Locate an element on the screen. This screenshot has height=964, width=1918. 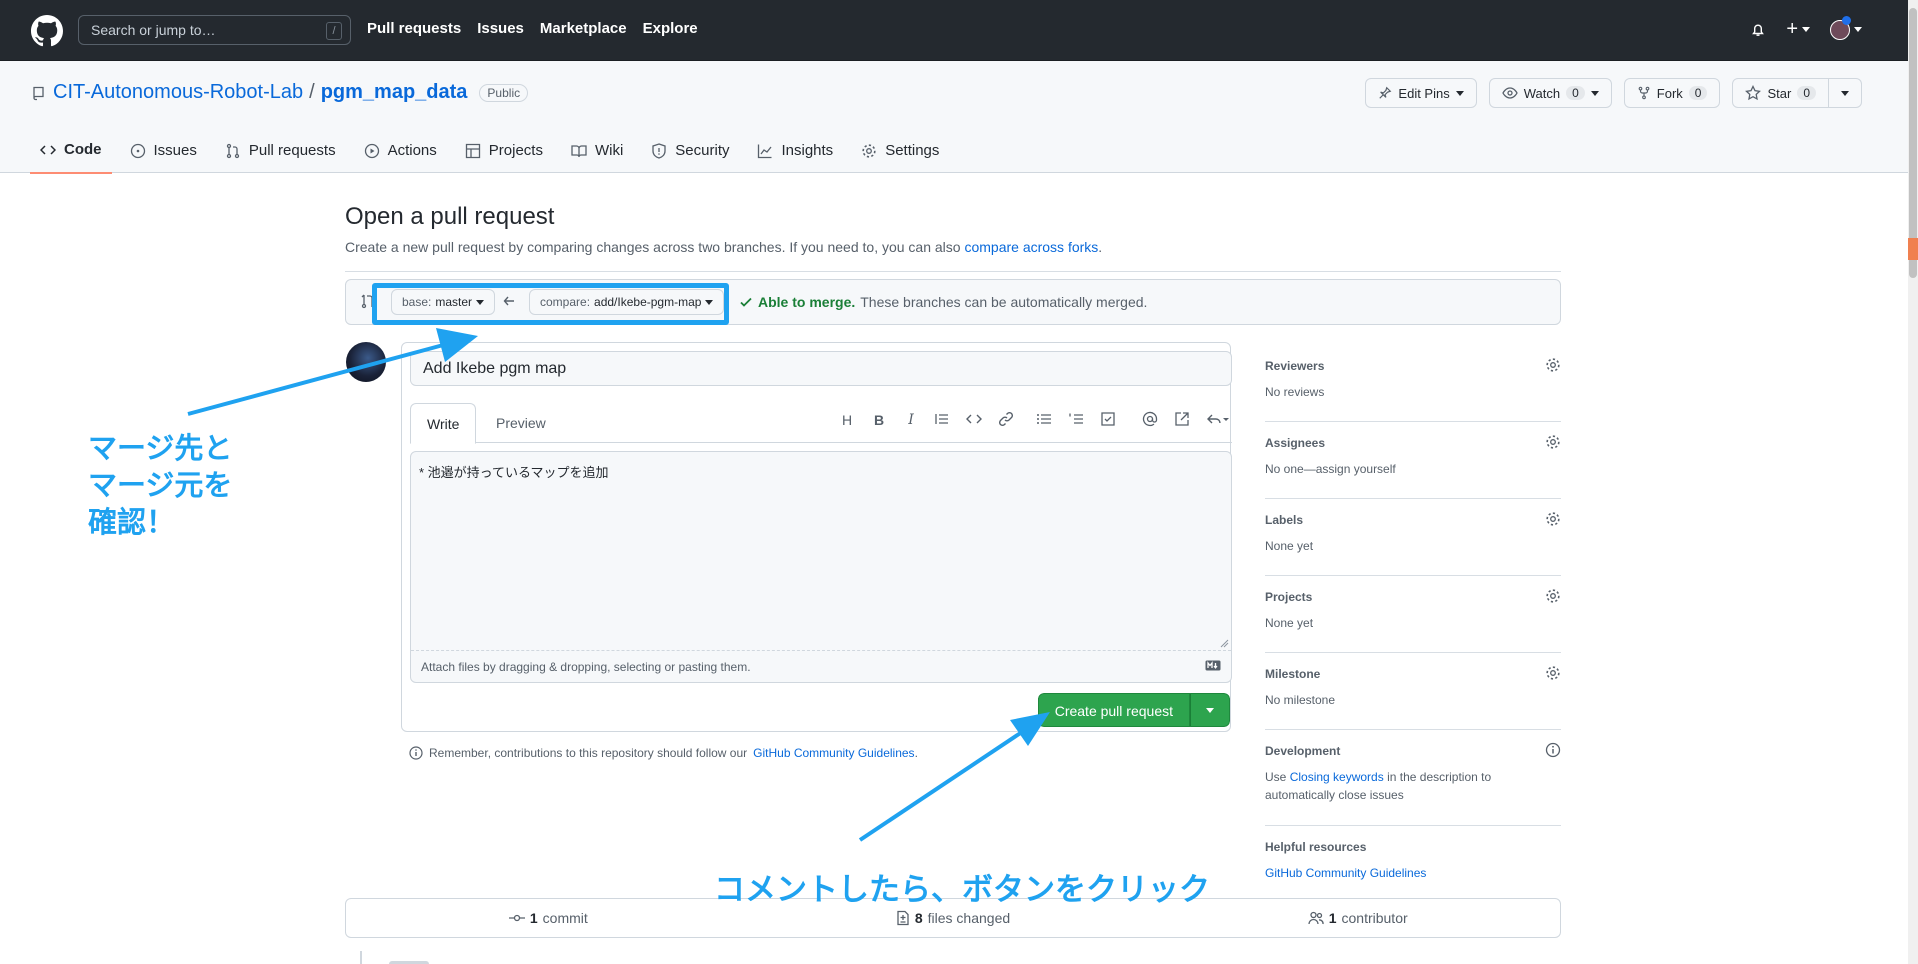
annotation-check-branches: マージ先と マージ元を 確認！ is located at coordinates (160, 485).